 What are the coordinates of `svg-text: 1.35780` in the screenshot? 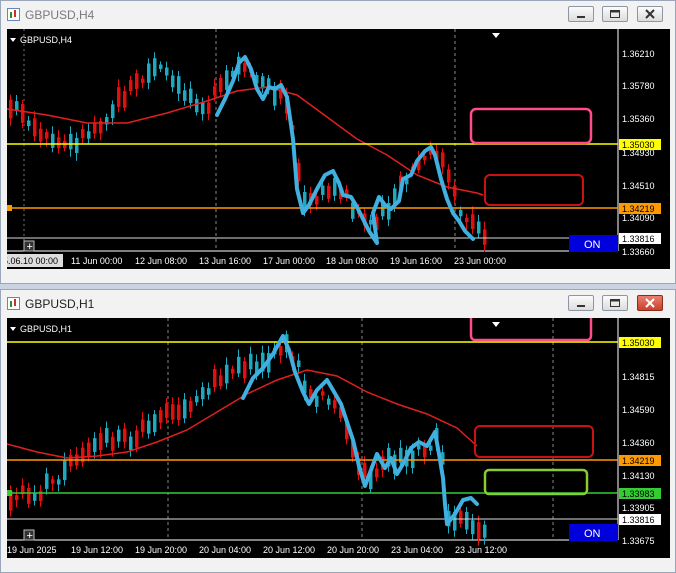 It's located at (638, 86).